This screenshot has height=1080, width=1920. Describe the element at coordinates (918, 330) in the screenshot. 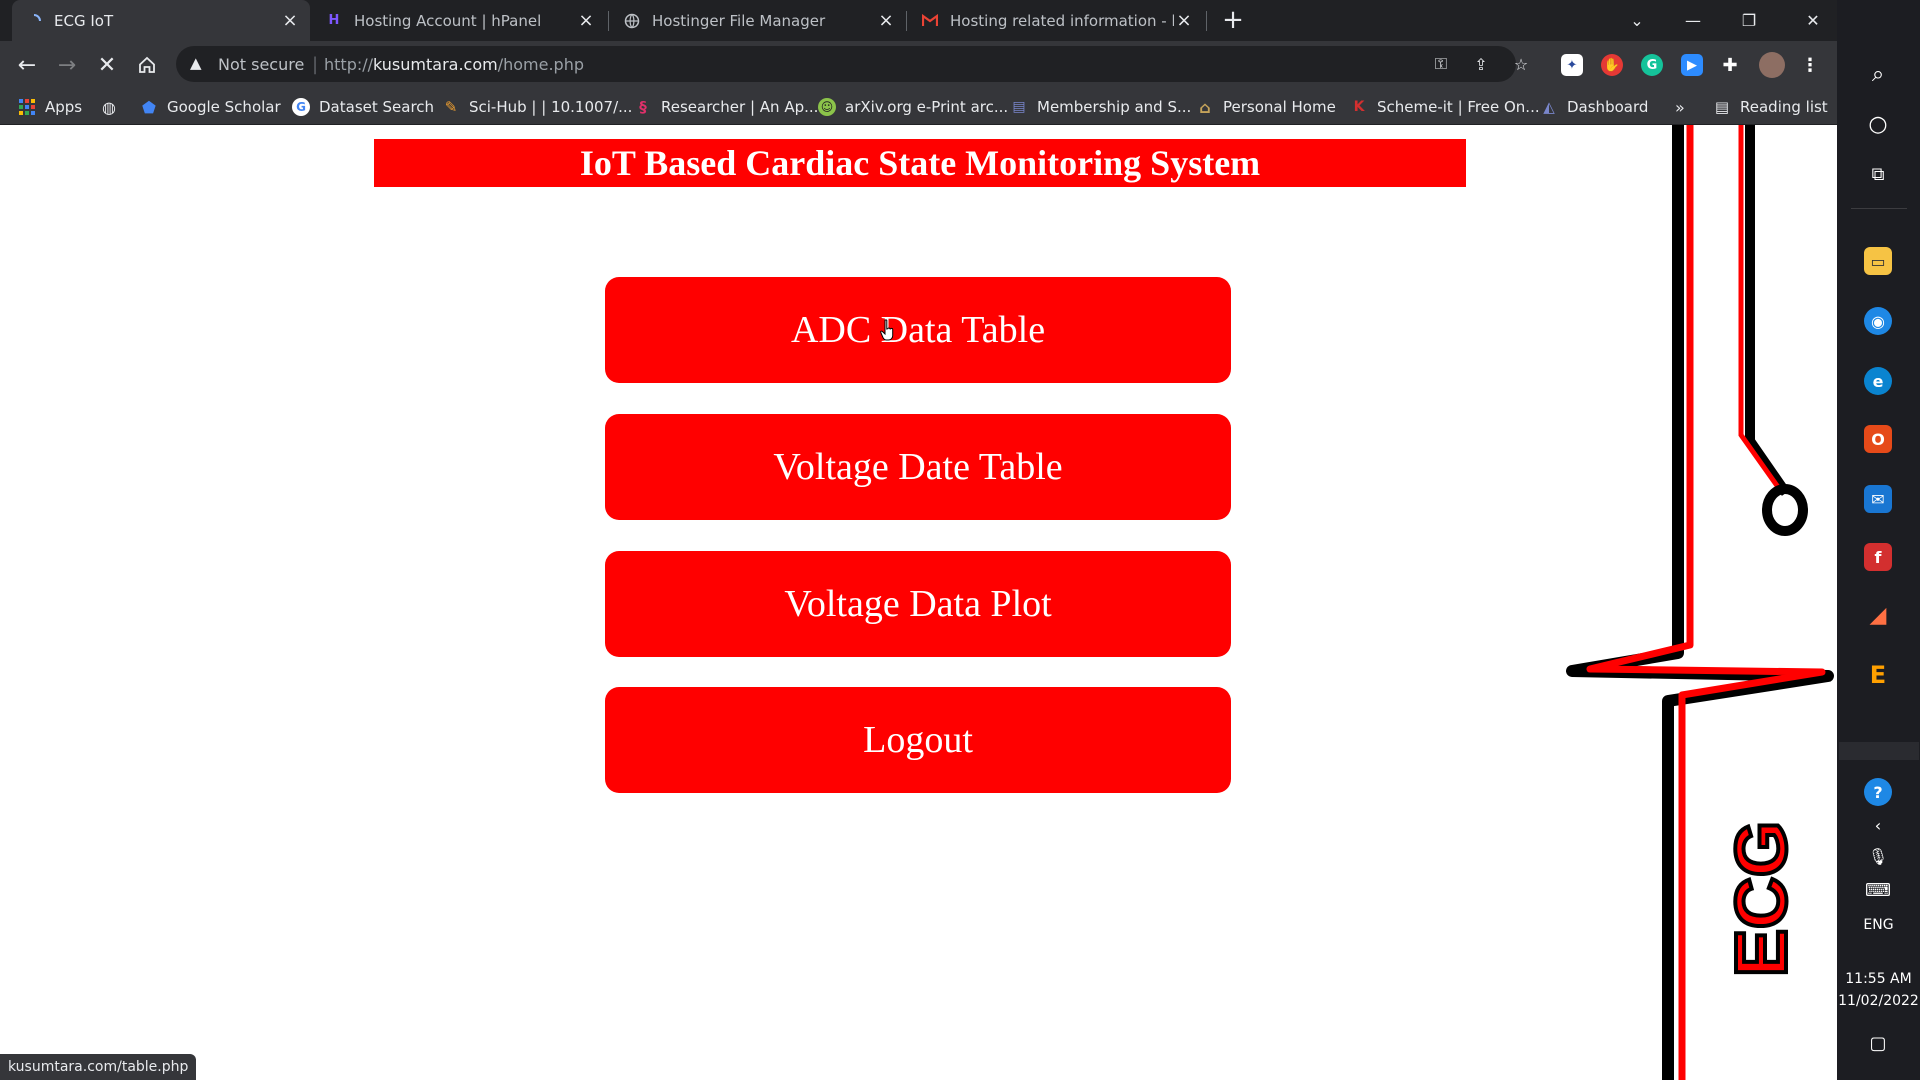

I see `adc-data-table-button: ADC Data Table` at that location.